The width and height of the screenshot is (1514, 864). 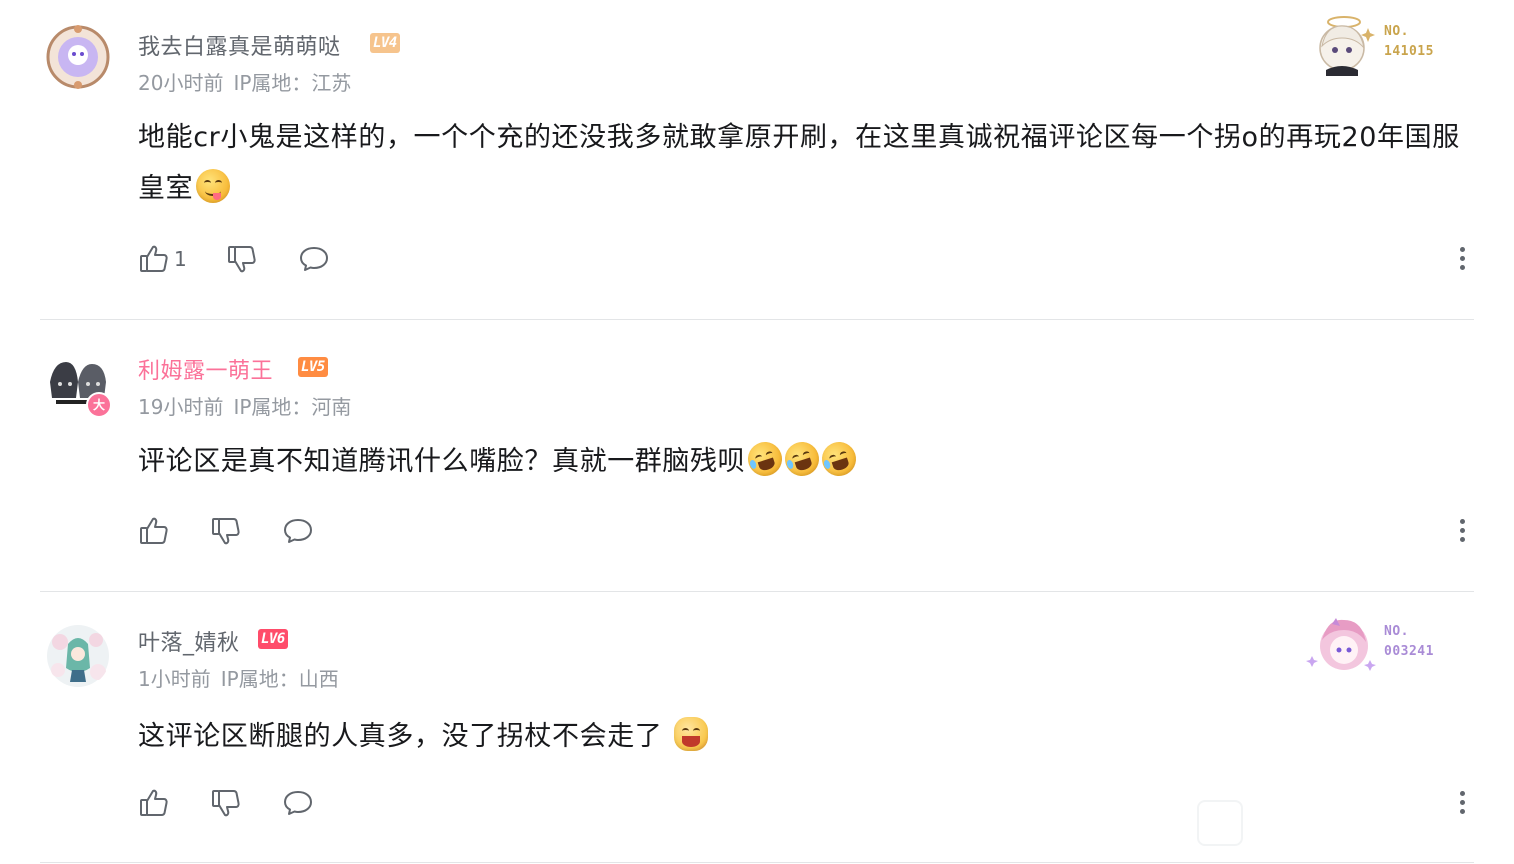 What do you see at coordinates (180, 259) in the screenshot?
I see `like-count: 1` at bounding box center [180, 259].